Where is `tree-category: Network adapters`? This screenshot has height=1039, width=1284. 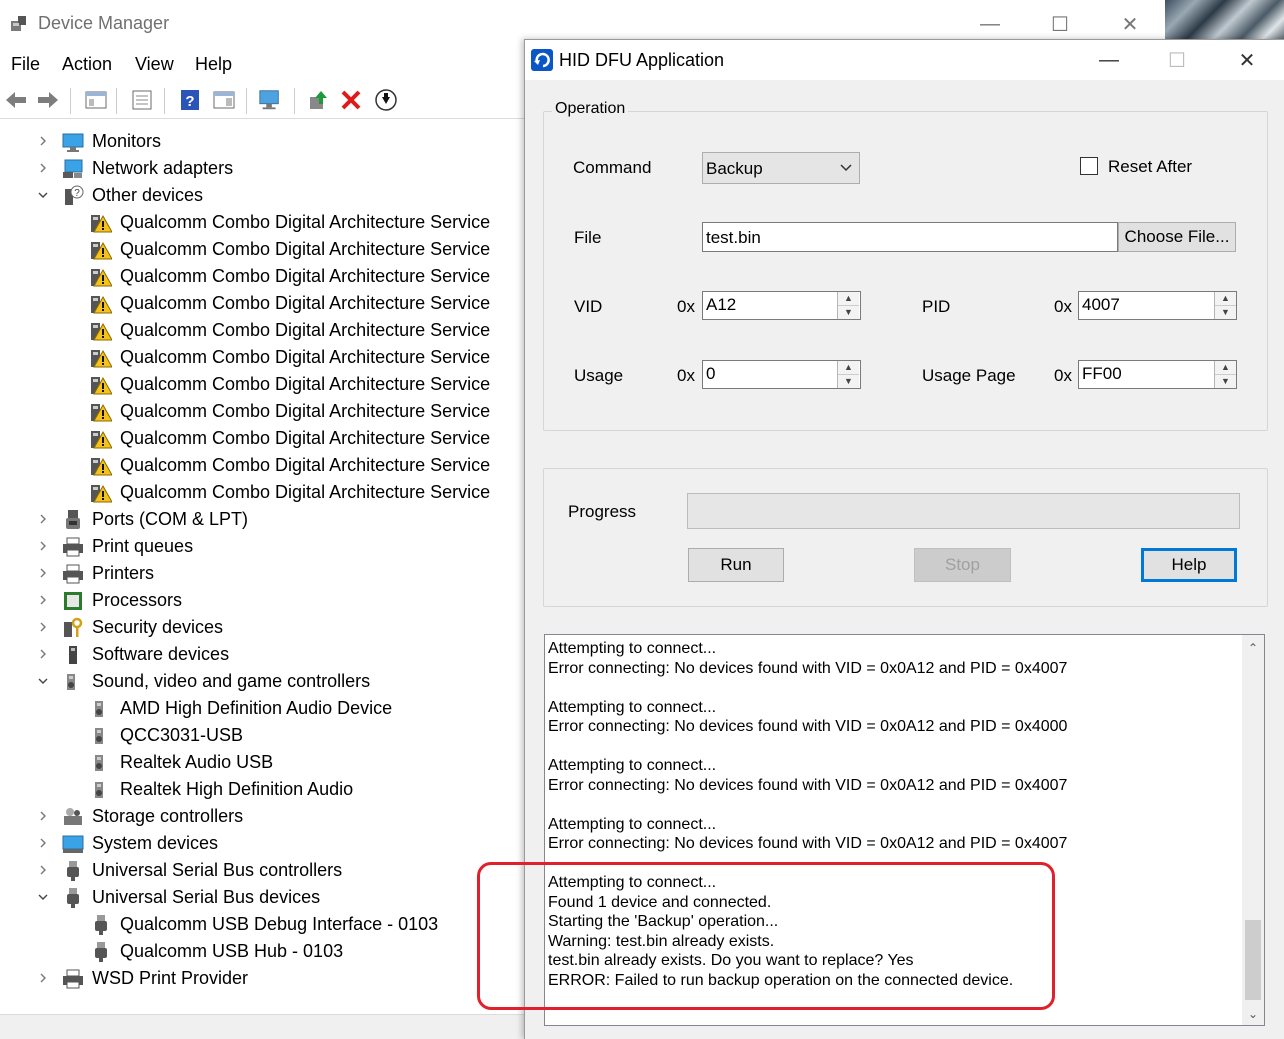 tree-category: Network adapters is located at coordinates (260, 168).